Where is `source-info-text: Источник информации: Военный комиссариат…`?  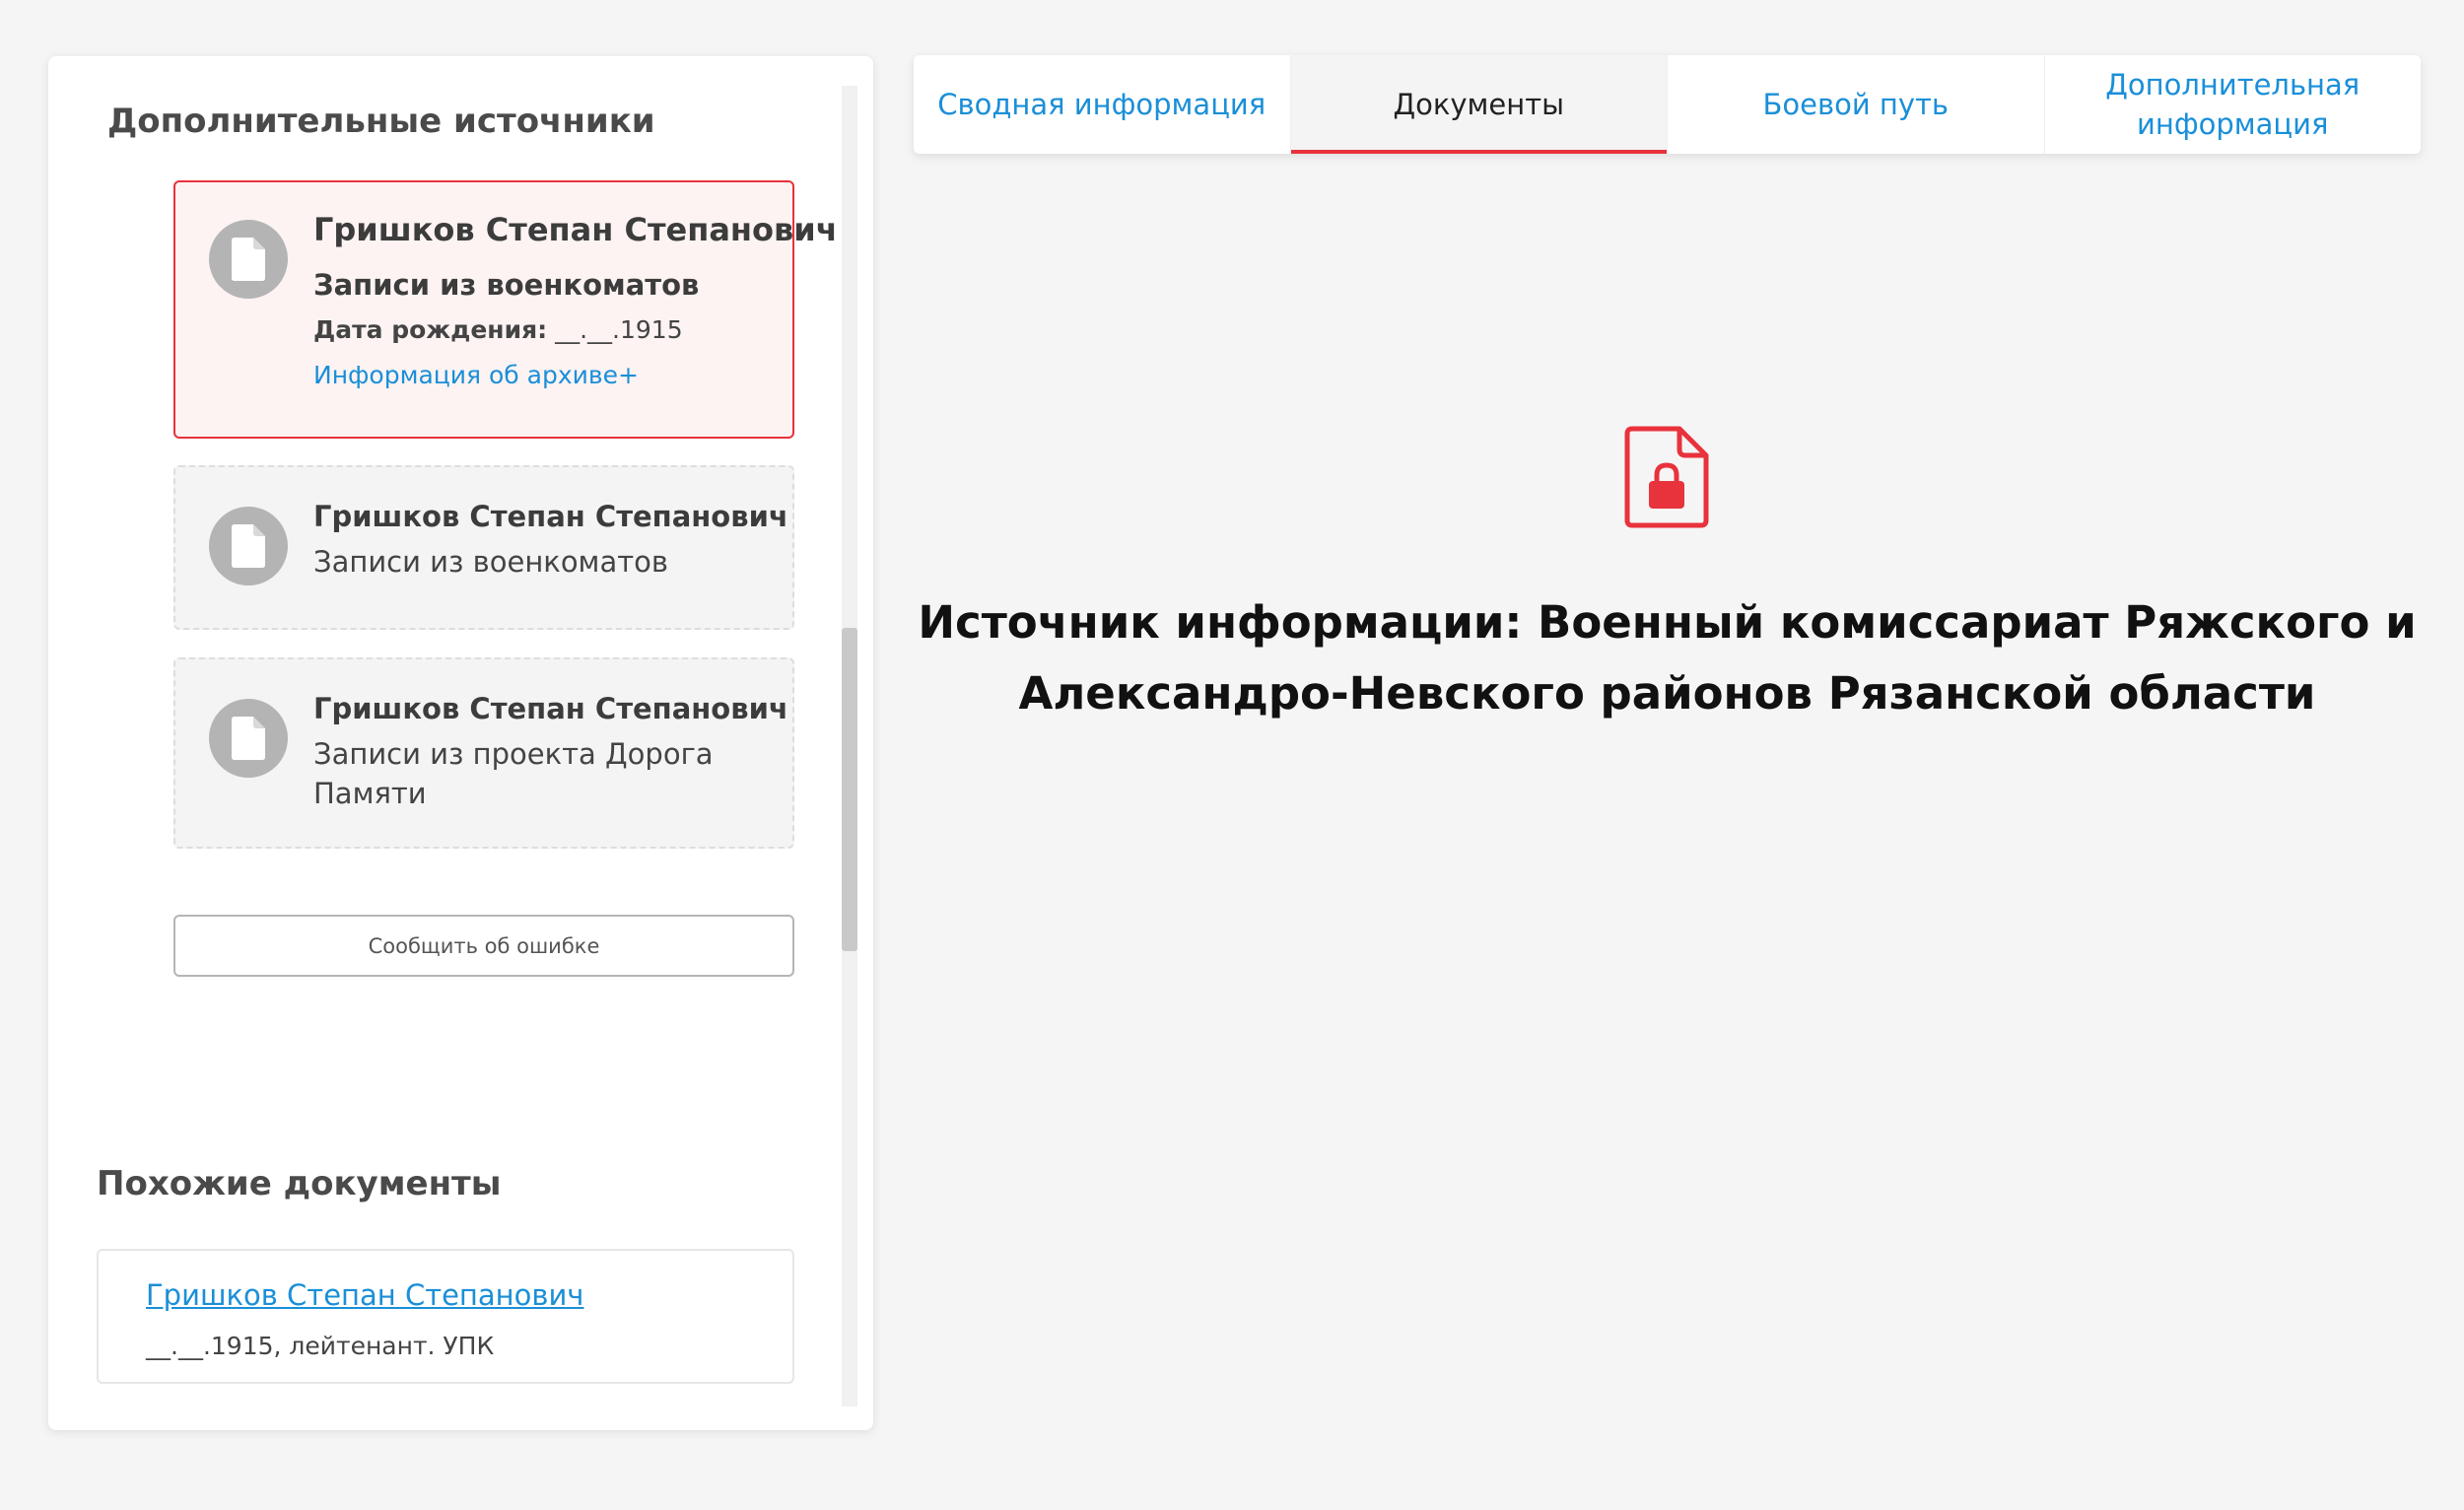
source-info-text: Источник информации: Военный комиссариат… is located at coordinates (1667, 658).